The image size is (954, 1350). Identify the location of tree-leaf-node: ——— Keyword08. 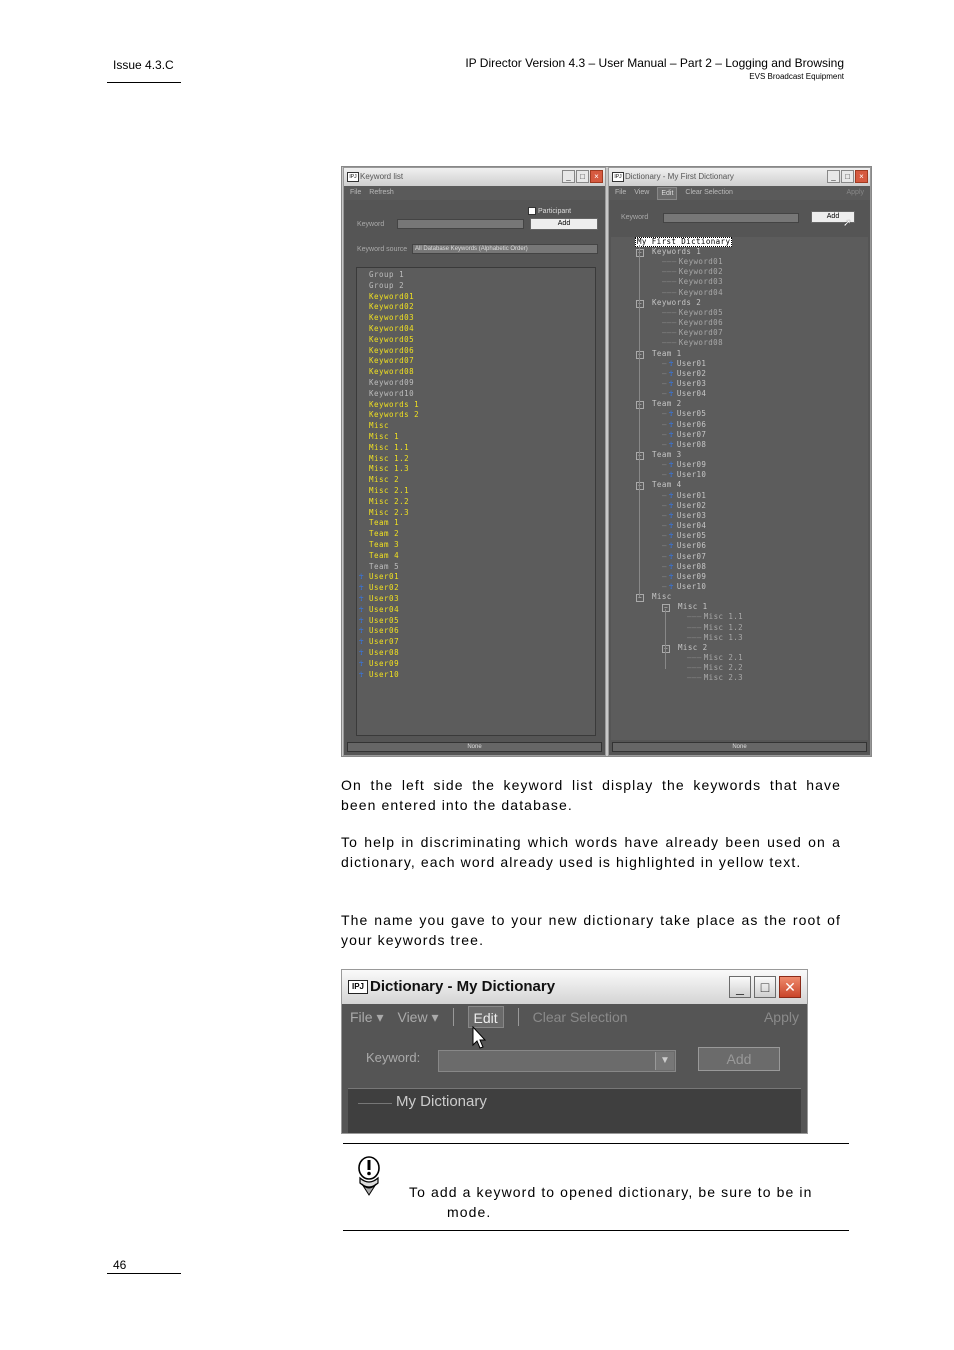
(692, 343).